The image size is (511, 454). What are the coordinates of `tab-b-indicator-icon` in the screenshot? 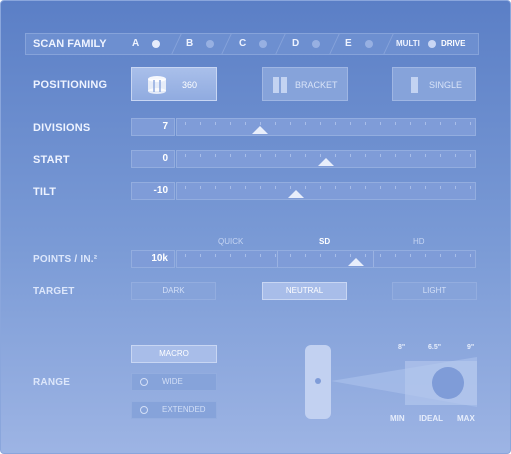 It's located at (210, 44).